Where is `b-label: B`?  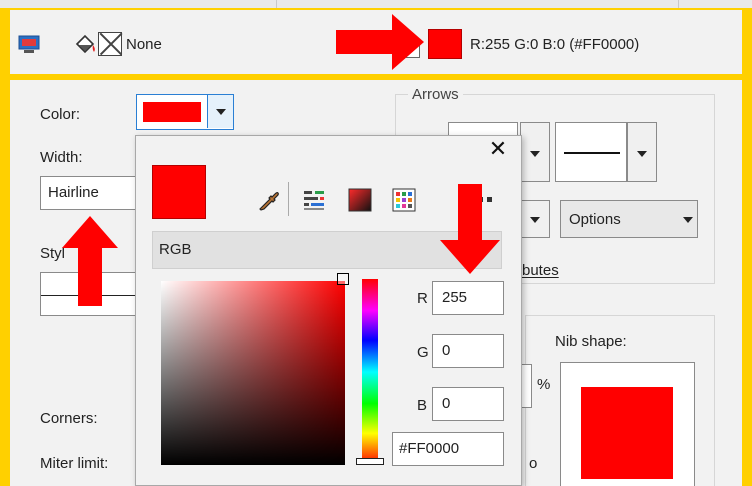 b-label: B is located at coordinates (422, 405).